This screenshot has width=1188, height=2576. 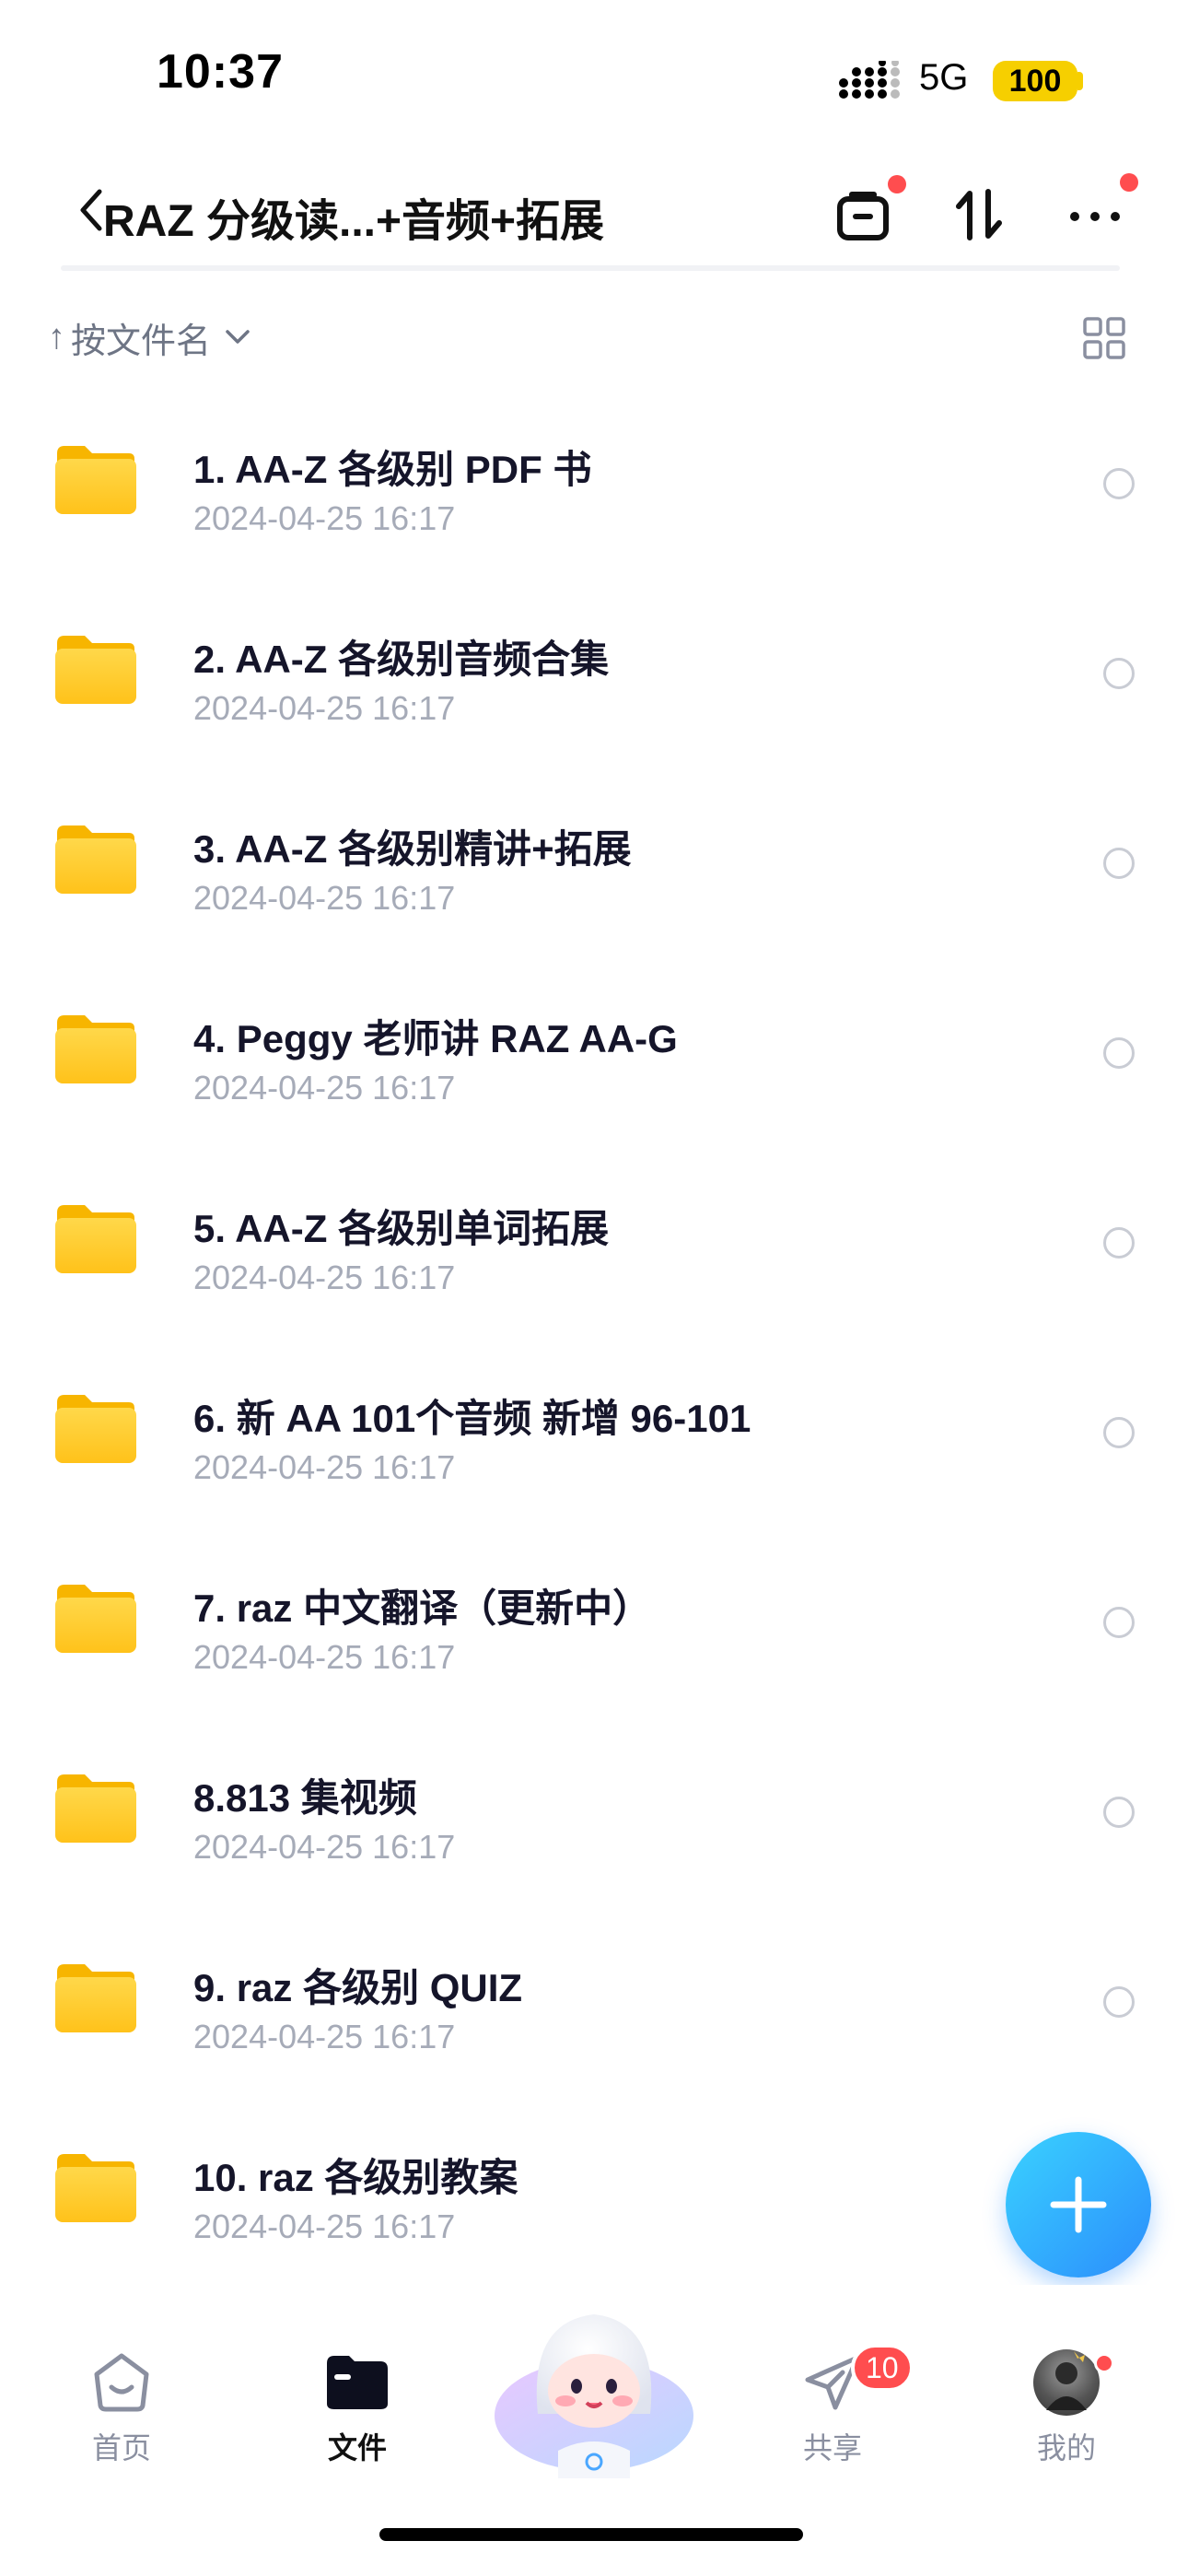 I want to click on tab-home: 首页, so click(x=121, y=2413).